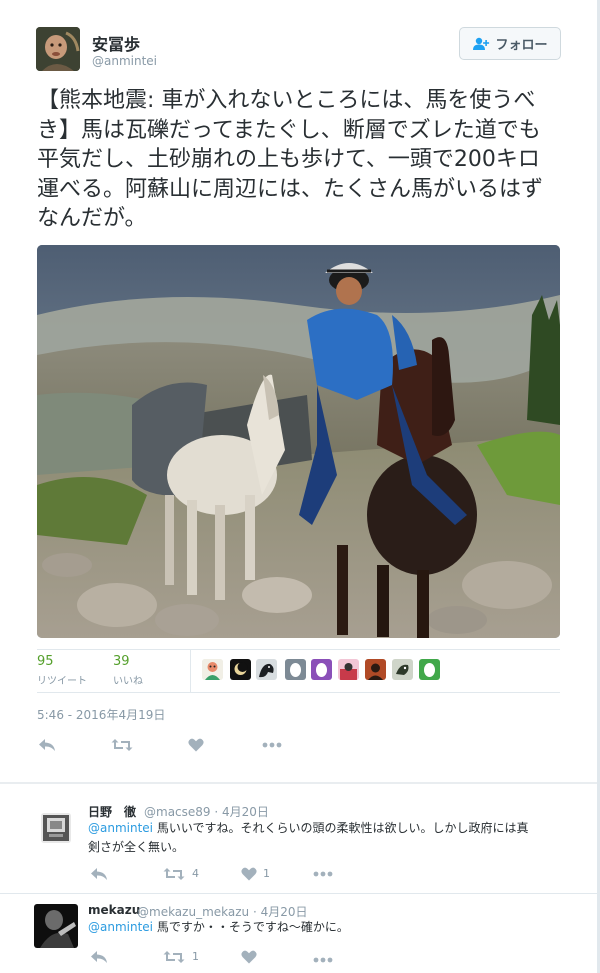 Image resolution: width=600 pixels, height=973 pixels. I want to click on tweet-timestamp: 5:46 - 2016年4月19日, so click(101, 714).